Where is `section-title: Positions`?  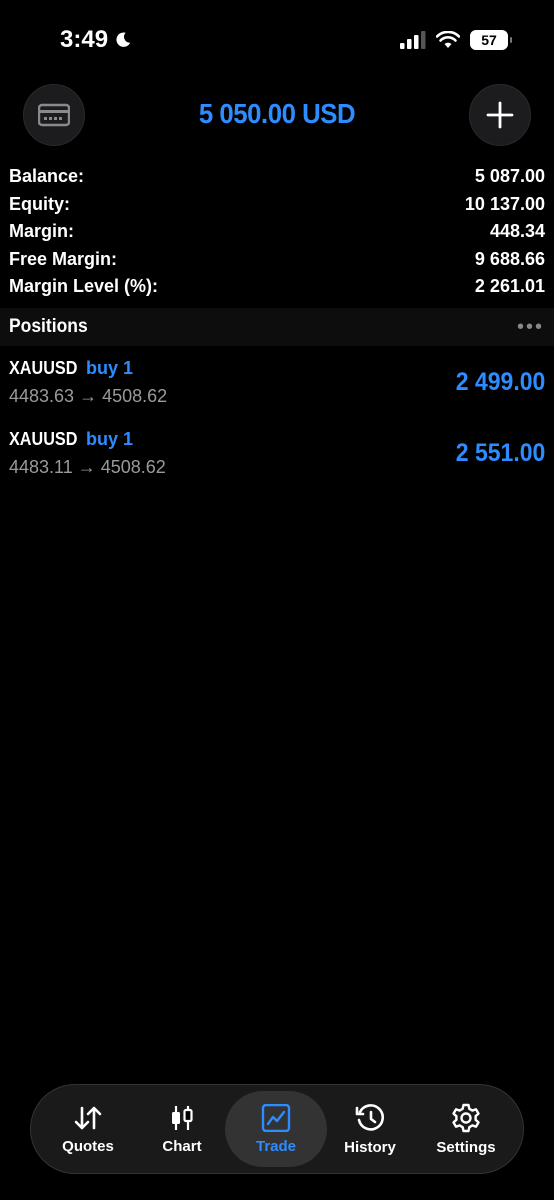 section-title: Positions is located at coordinates (48, 326).